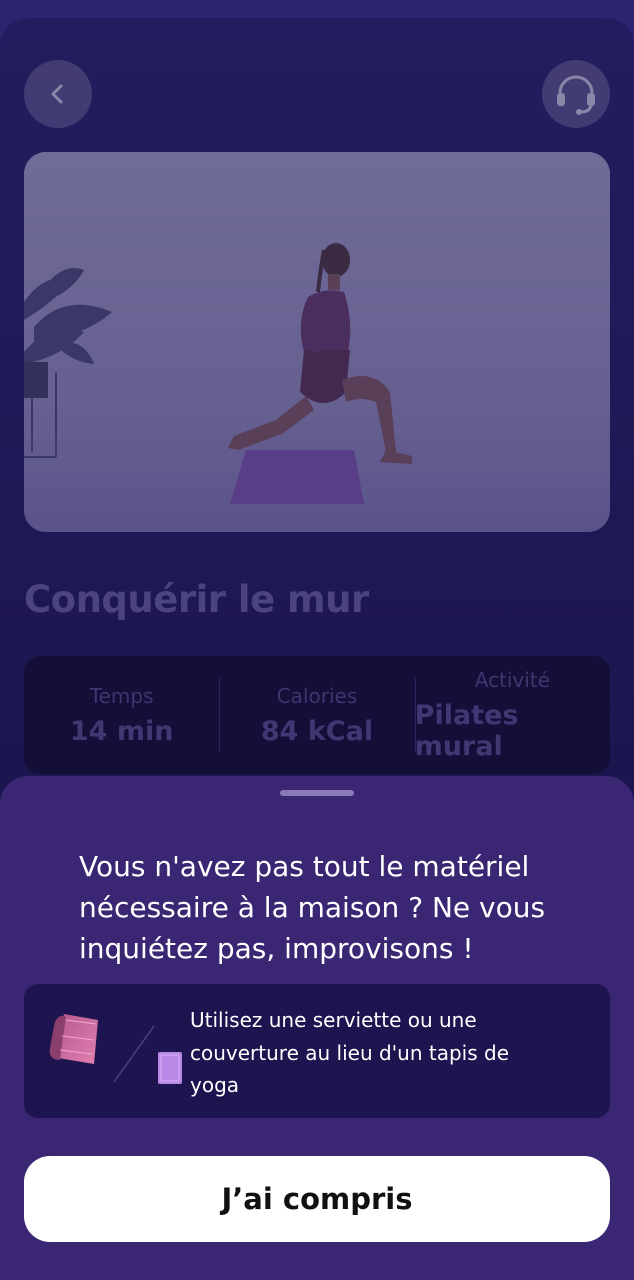 The width and height of the screenshot is (634, 1280). Describe the element at coordinates (196, 599) in the screenshot. I see `workout-title: Conquérir le mur` at that location.